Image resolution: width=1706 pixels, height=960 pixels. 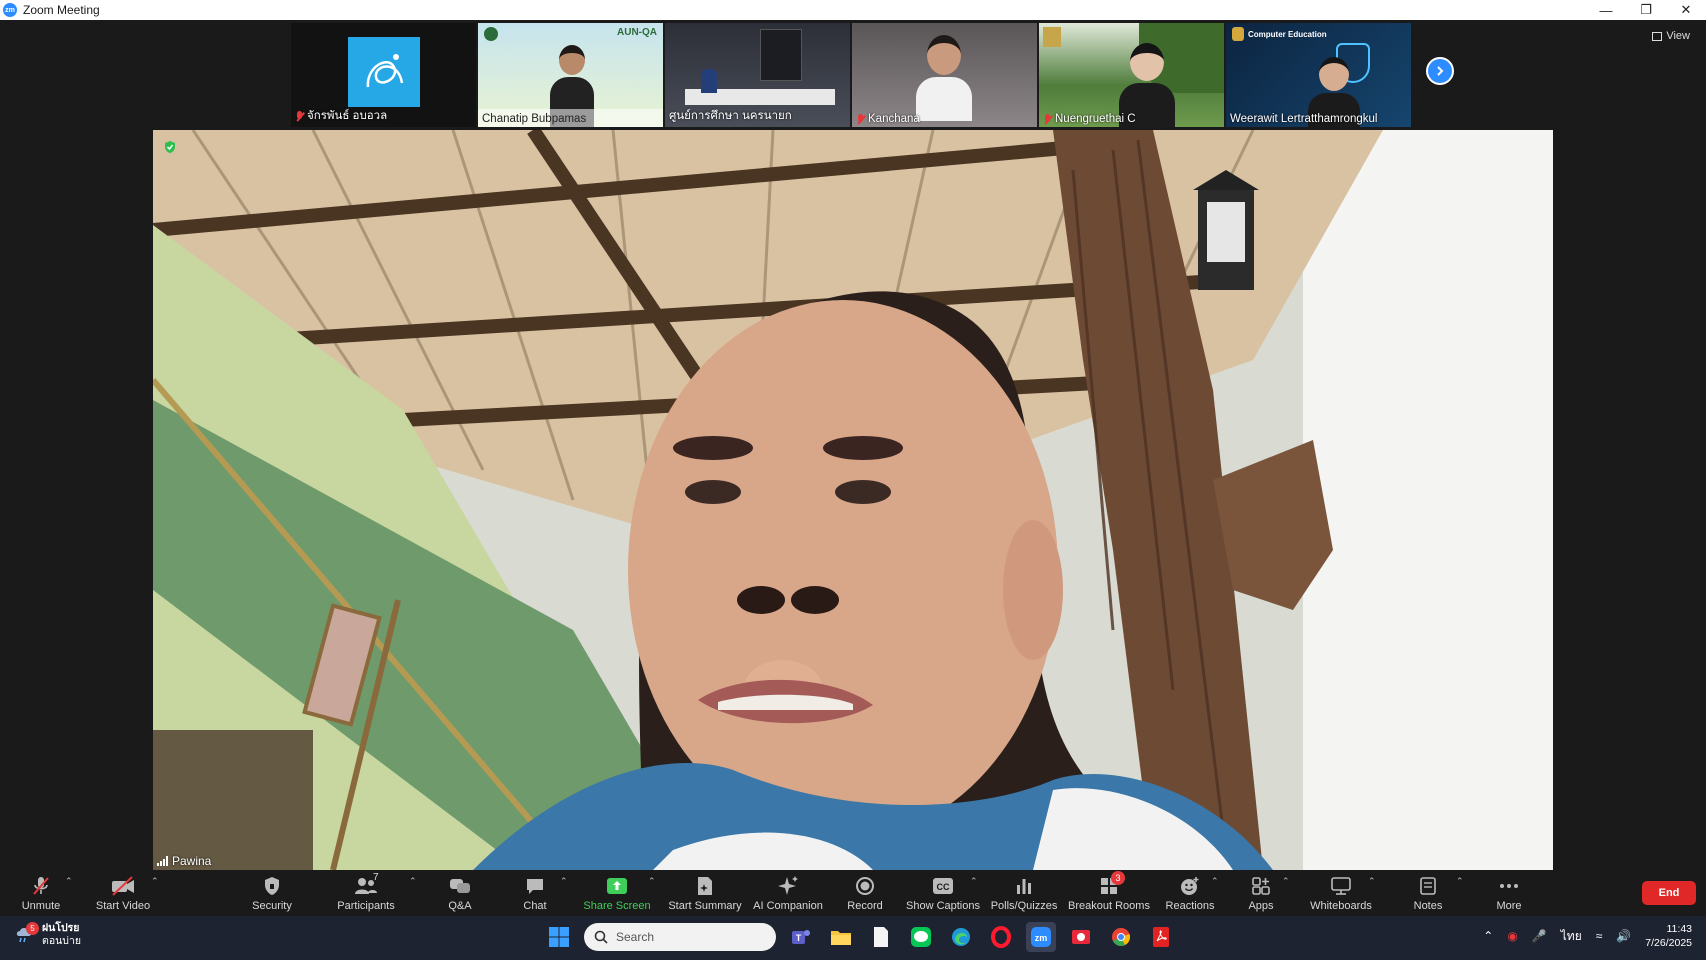 What do you see at coordinates (1606, 10) in the screenshot?
I see `minimize-button: —` at bounding box center [1606, 10].